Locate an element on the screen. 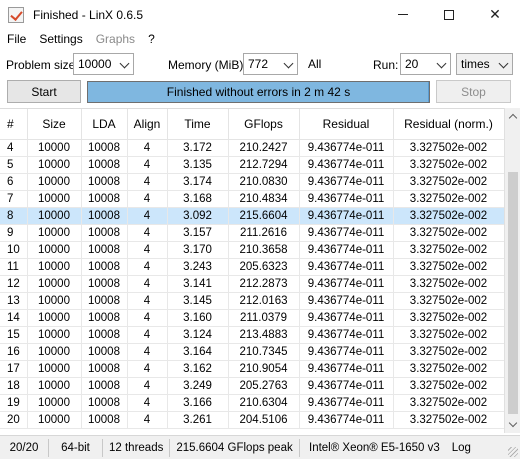 The width and height of the screenshot is (520, 459). menu-graphs: Graphs is located at coordinates (115, 39).